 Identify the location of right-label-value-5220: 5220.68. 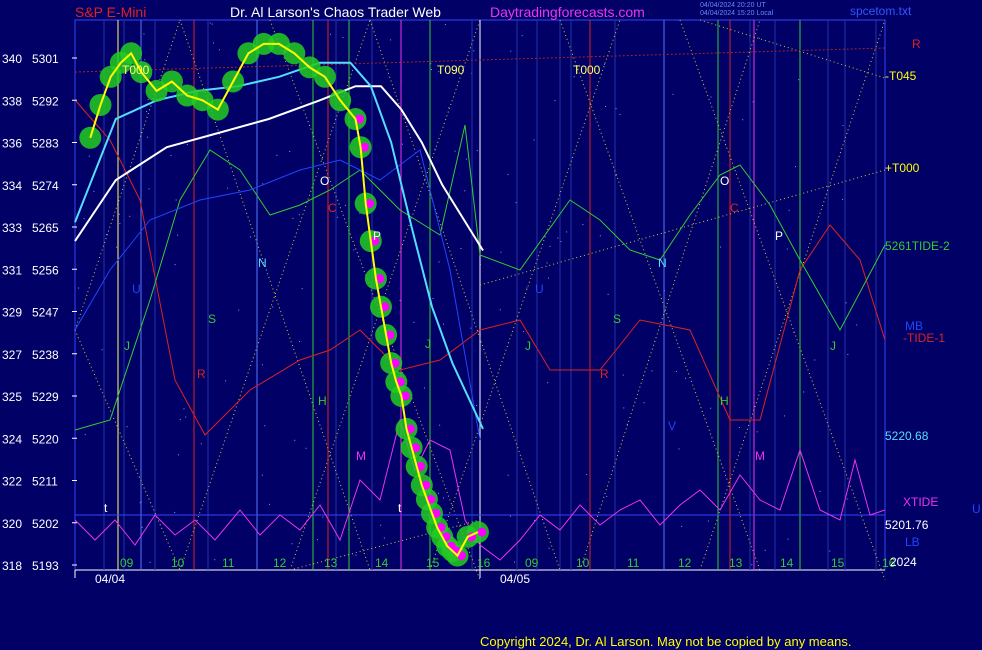
(907, 436).